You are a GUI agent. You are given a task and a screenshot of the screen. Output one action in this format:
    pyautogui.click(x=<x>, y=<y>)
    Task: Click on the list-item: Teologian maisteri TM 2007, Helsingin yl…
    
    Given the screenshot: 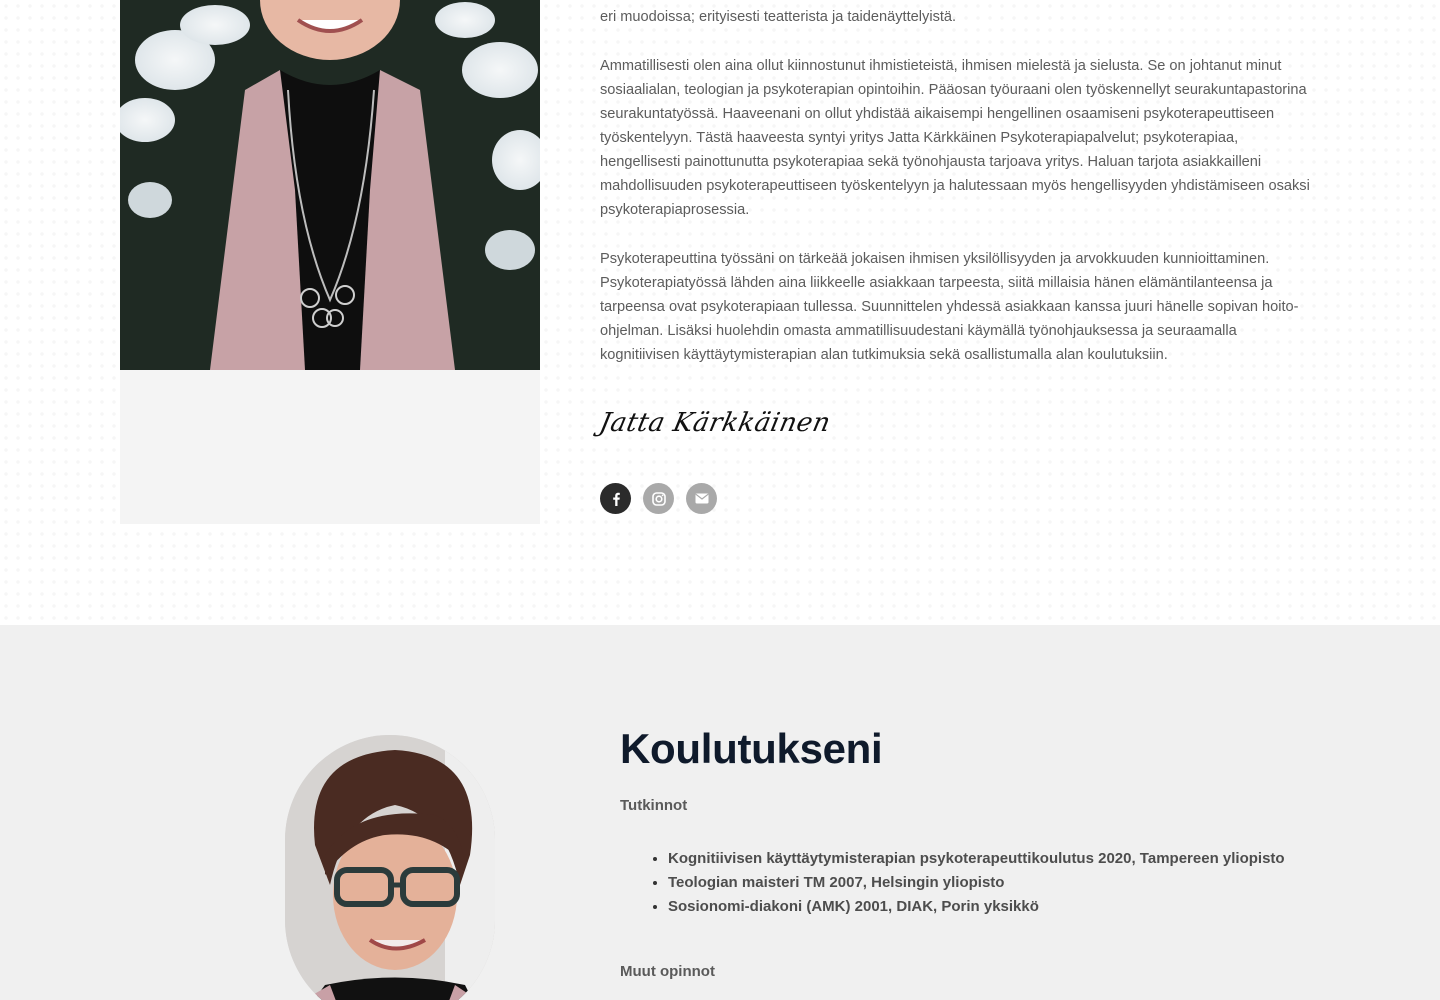 What is the action you would take?
    pyautogui.click(x=976, y=883)
    